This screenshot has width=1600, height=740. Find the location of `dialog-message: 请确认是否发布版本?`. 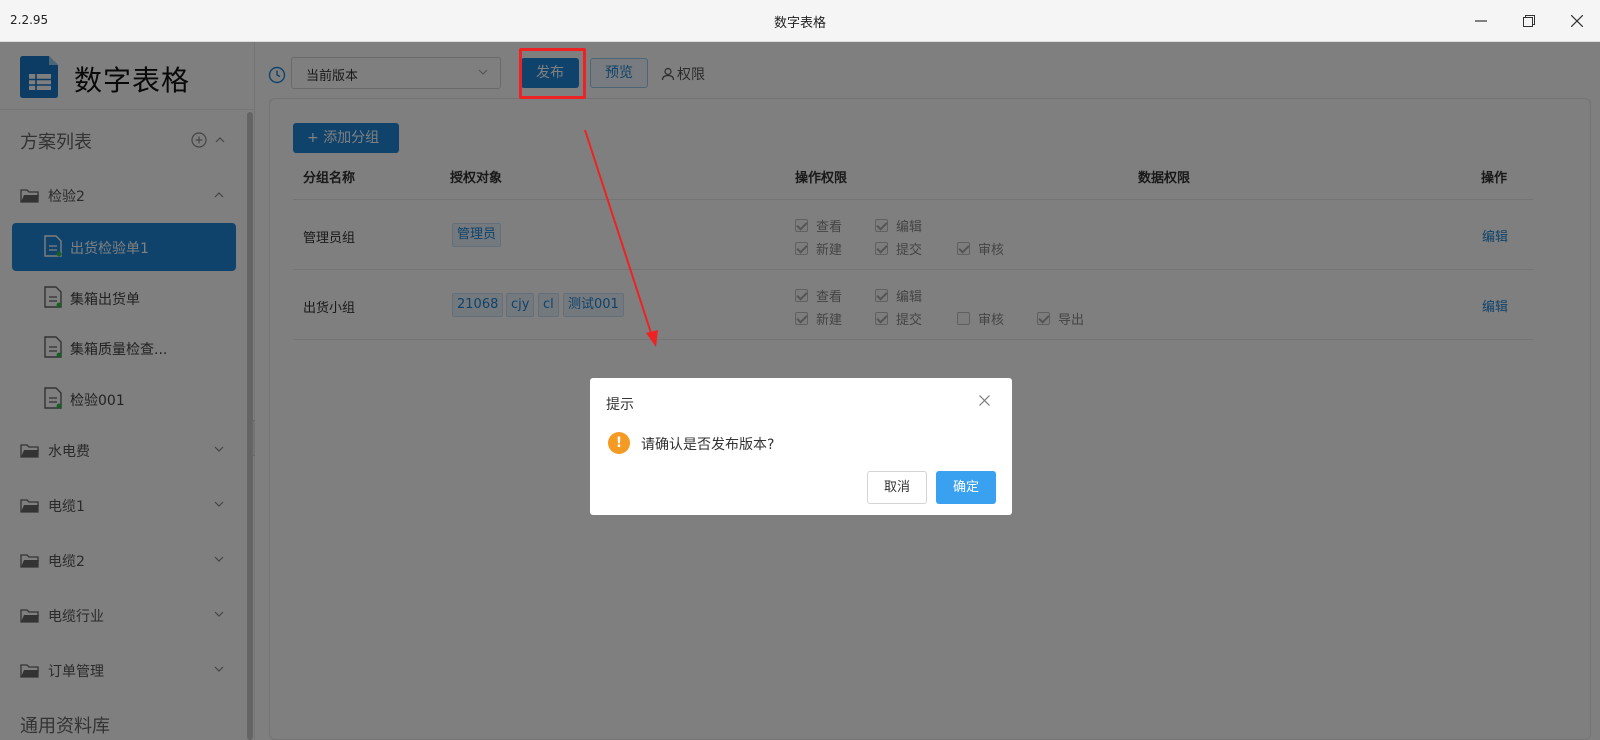

dialog-message: 请确认是否发布版本? is located at coordinates (708, 445).